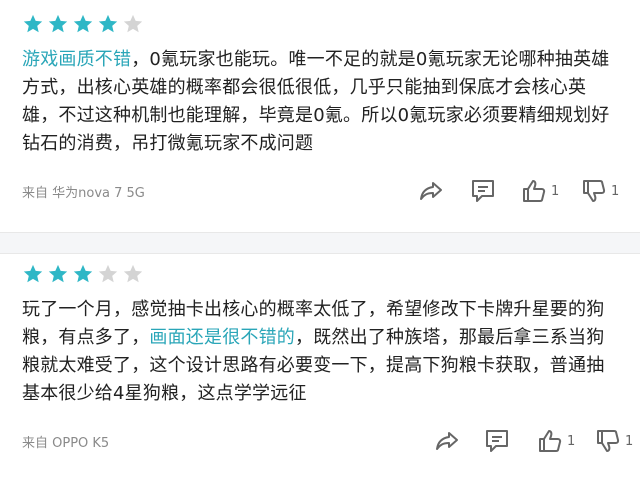 The width and height of the screenshot is (640, 478). I want to click on review-highlight: 画面还是很不错的, so click(222, 337).